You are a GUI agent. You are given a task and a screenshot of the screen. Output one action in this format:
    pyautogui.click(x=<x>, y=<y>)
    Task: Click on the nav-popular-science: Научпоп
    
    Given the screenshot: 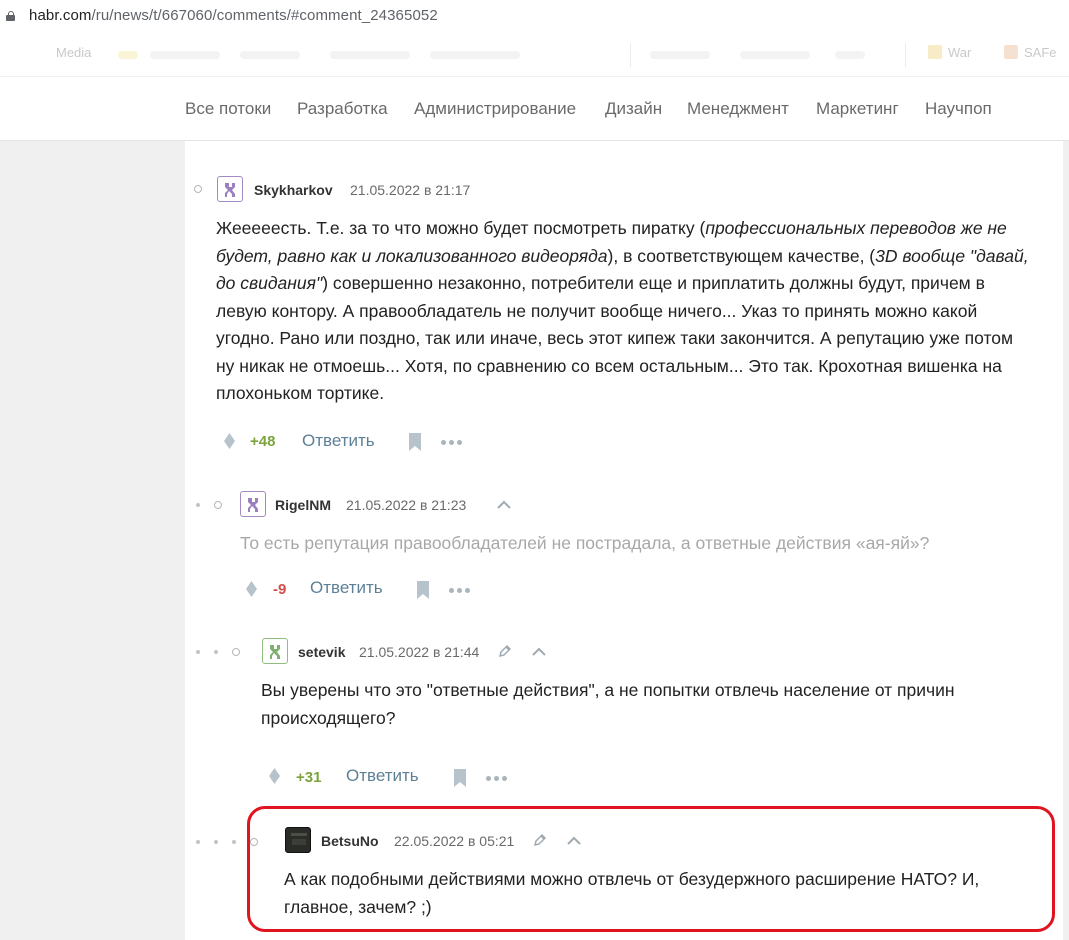 What is the action you would take?
    pyautogui.click(x=958, y=109)
    